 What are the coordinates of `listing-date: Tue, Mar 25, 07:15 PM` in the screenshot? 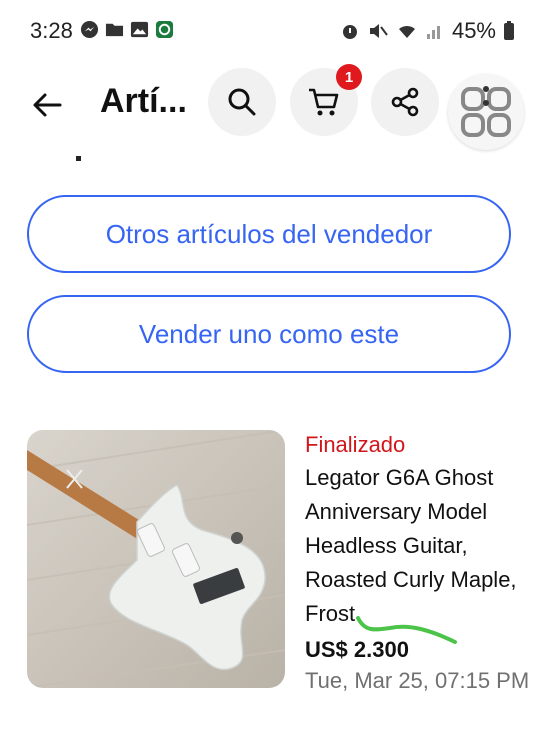 It's located at (417, 680).